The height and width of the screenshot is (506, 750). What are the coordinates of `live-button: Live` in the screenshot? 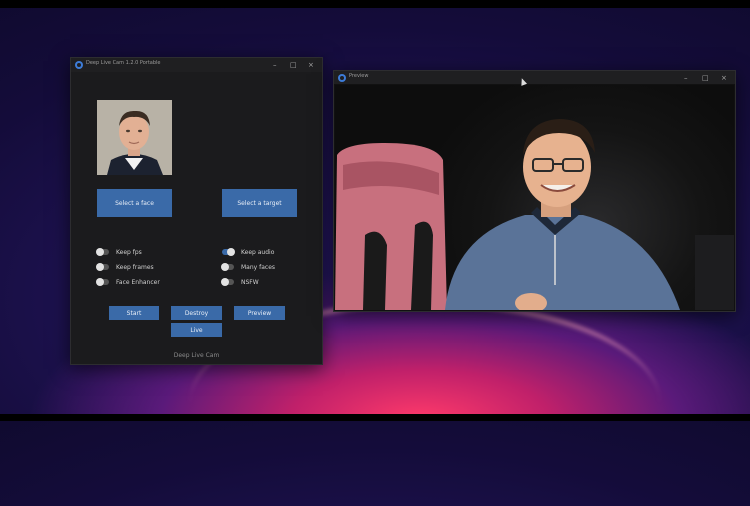 It's located at (196, 330).